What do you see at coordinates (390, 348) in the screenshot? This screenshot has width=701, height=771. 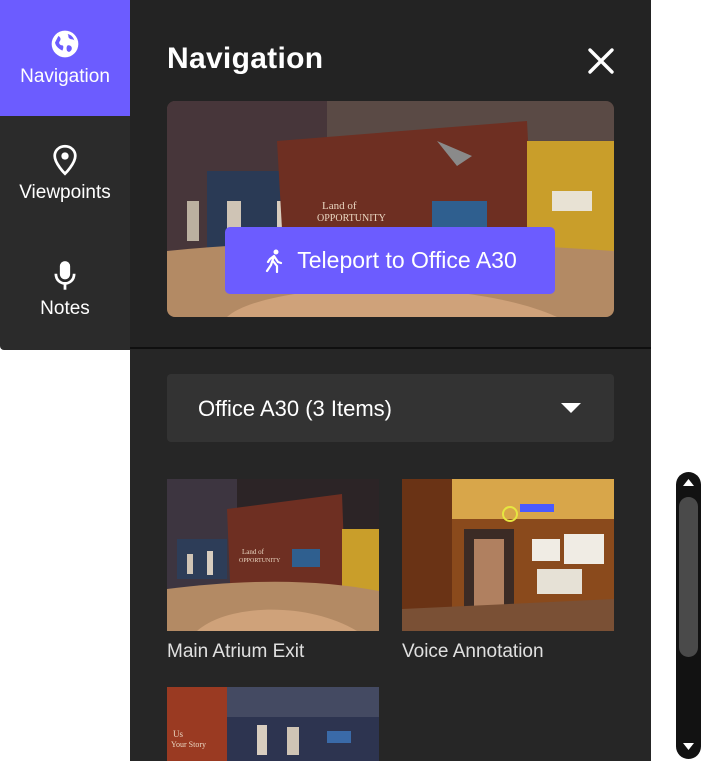 I see `divider` at bounding box center [390, 348].